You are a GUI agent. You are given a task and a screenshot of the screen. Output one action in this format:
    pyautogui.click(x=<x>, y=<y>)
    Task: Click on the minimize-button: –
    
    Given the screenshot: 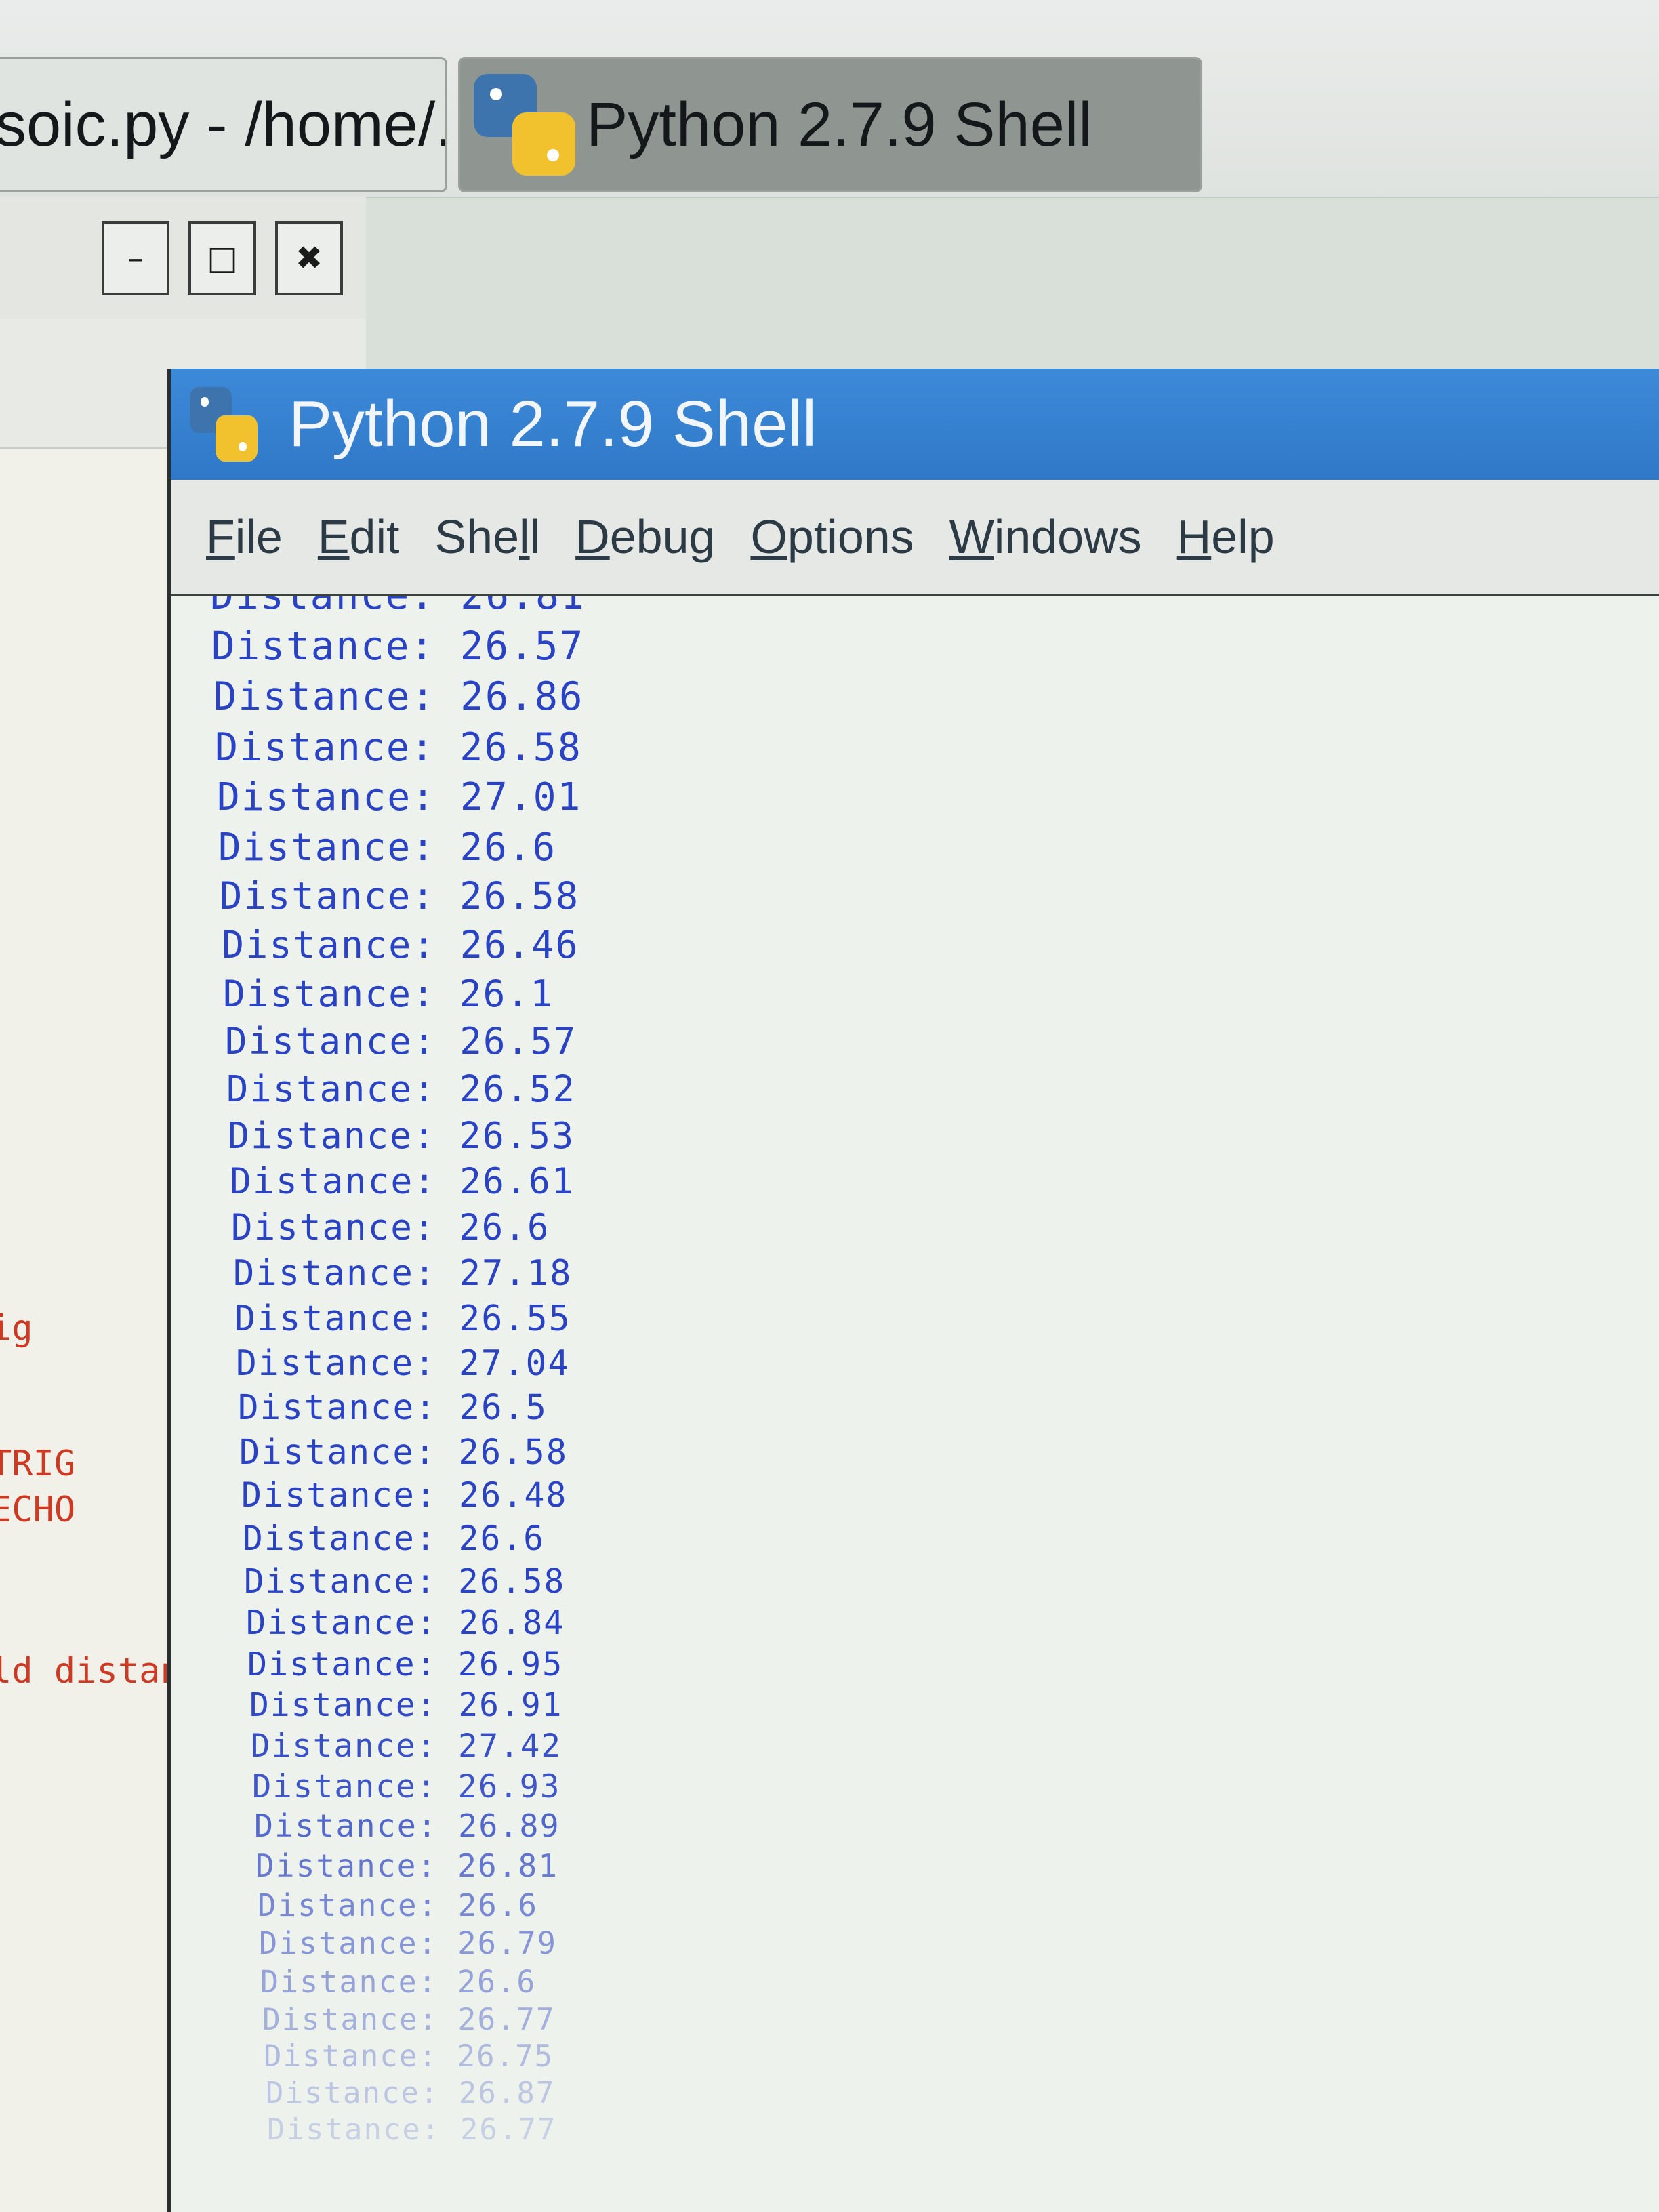 What is the action you would take?
    pyautogui.click(x=135, y=258)
    